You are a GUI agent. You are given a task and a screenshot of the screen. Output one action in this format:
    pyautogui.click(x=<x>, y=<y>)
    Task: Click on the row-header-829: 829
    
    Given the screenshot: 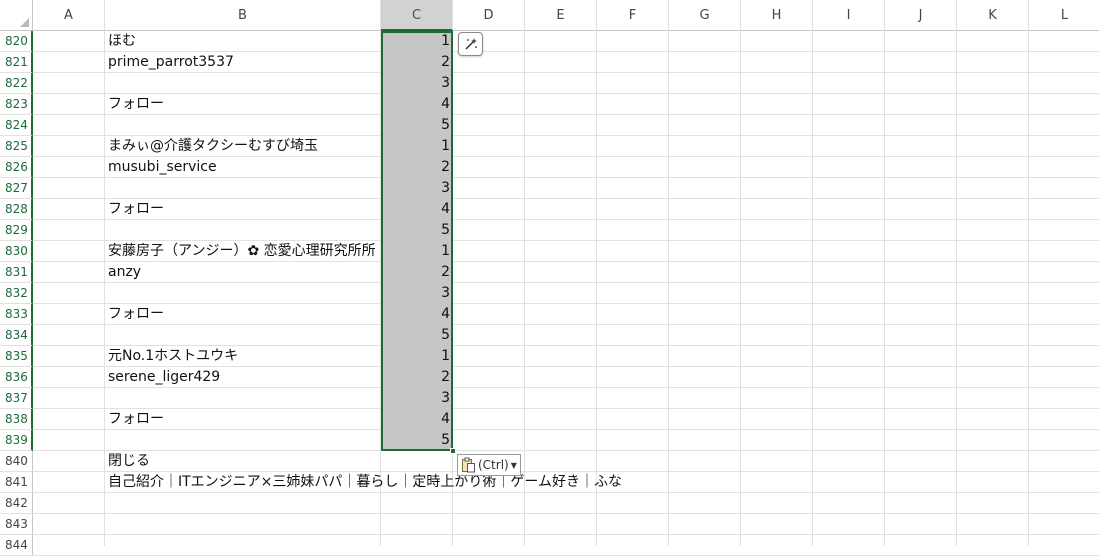 What is the action you would take?
    pyautogui.click(x=16, y=230)
    